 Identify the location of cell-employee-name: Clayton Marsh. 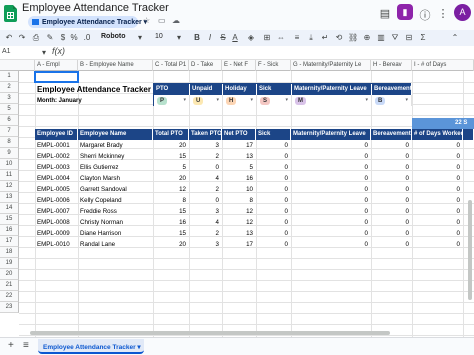
(115, 178).